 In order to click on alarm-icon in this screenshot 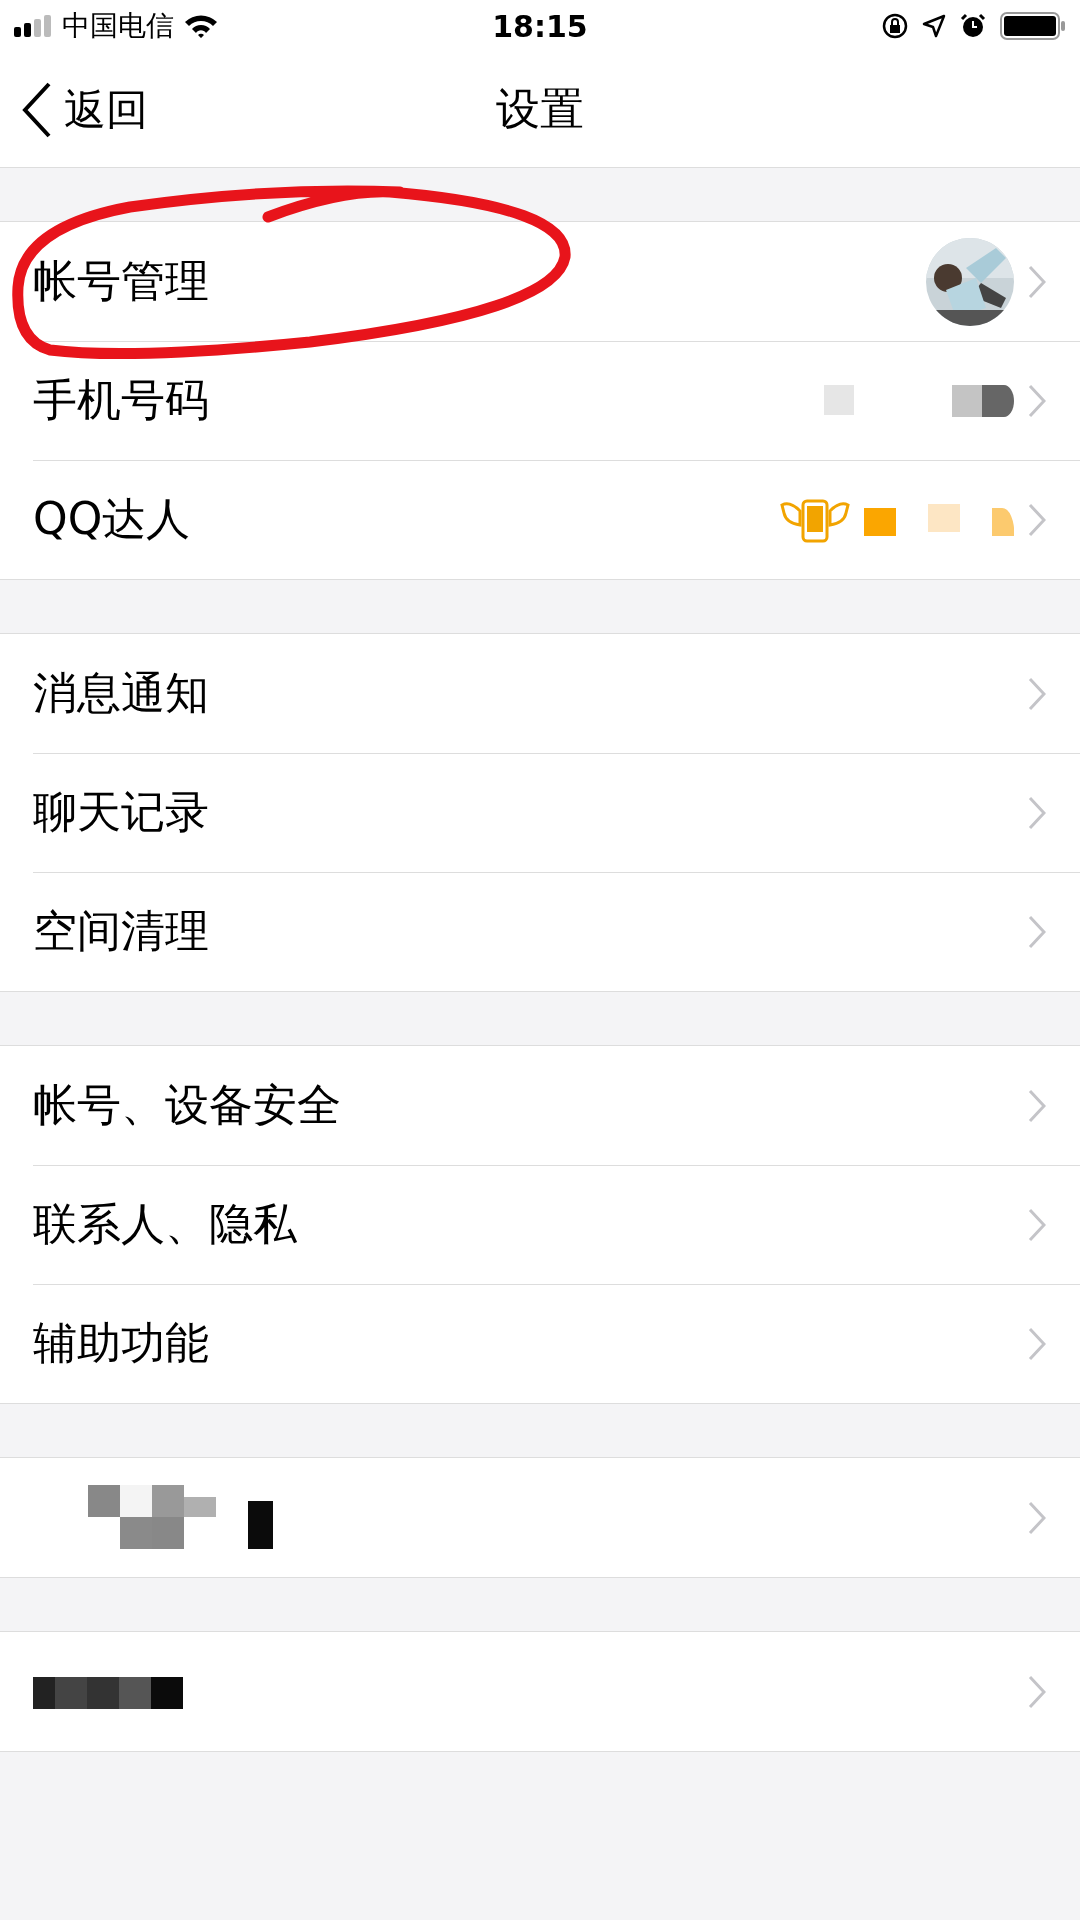, I will do `click(973, 26)`.